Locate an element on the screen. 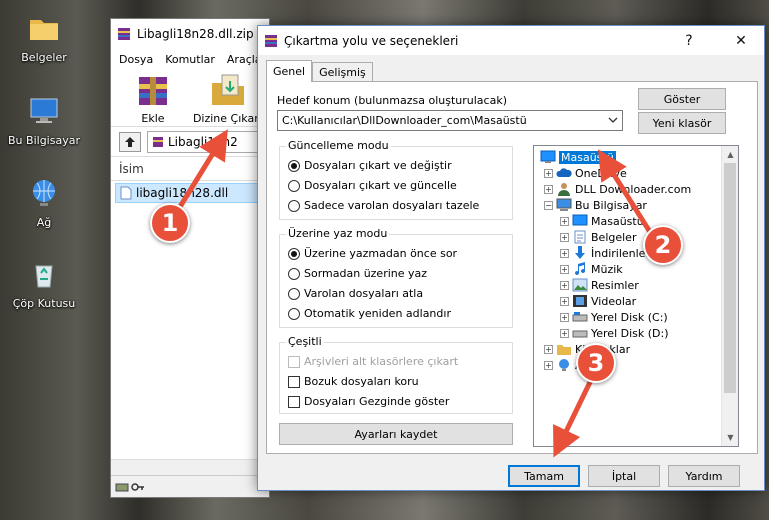 The width and height of the screenshot is (769, 520). step-badge-3: 3 is located at coordinates (596, 363).